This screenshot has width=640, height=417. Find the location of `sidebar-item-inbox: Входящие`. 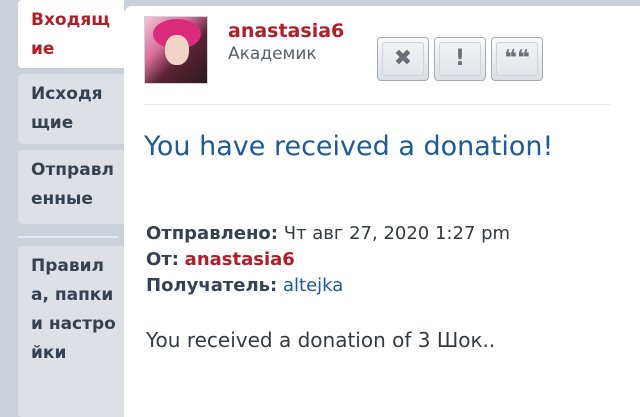

sidebar-item-inbox: Входящие is located at coordinates (71, 34).